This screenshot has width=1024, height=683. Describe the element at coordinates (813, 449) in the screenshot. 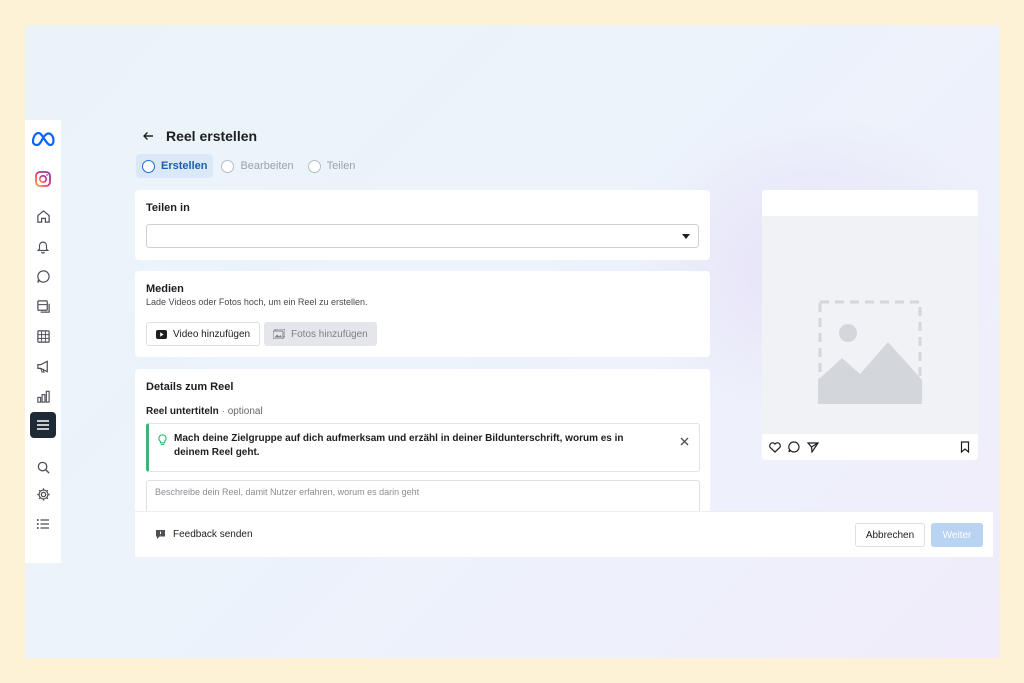

I see `share-send-icon` at that location.